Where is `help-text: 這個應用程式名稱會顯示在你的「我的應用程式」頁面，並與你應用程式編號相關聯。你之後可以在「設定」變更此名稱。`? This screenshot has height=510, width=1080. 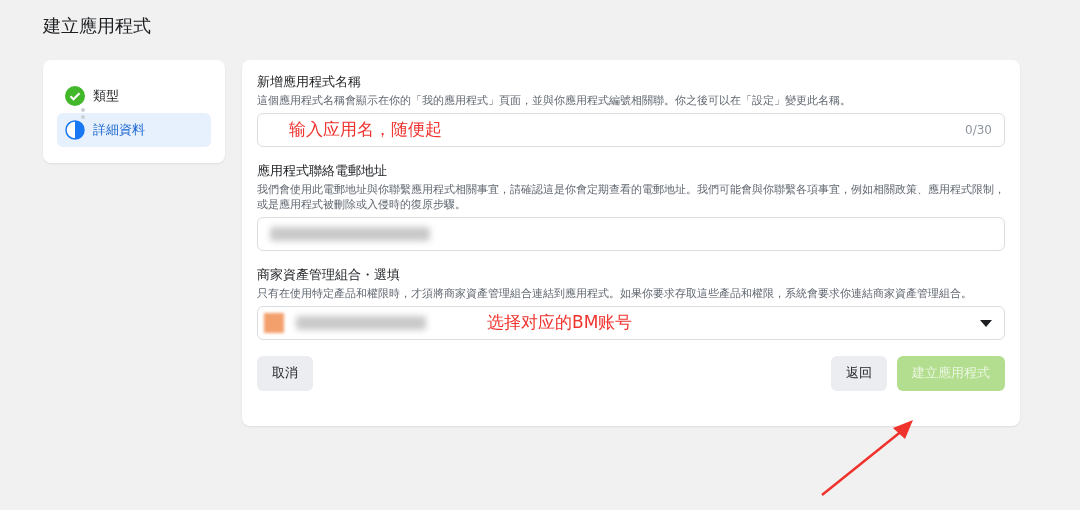 help-text: 這個應用程式名稱會顯示在你的「我的應用程式」頁面，並與你應用程式編號相關聯。你之後可以在「設定」變更此名稱。 is located at coordinates (554, 100).